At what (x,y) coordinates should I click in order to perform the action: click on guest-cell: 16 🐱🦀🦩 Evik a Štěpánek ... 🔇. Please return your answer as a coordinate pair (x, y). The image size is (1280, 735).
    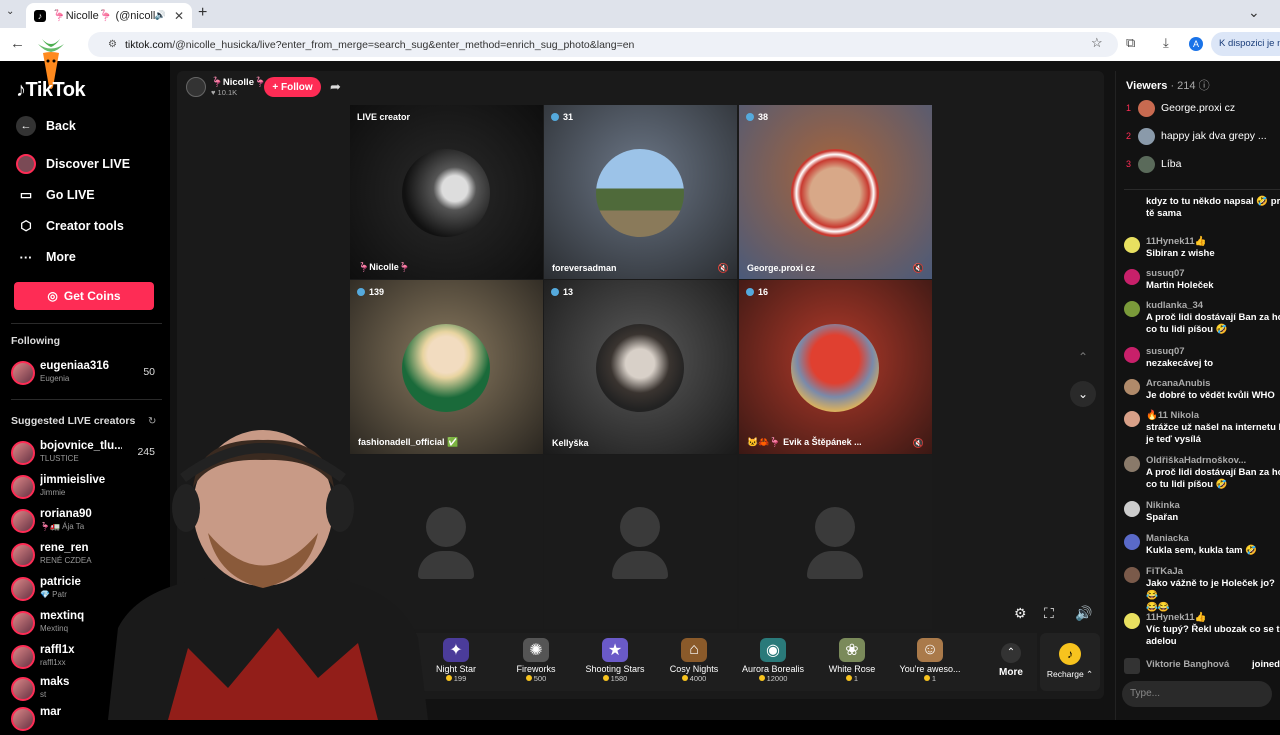
    Looking at the image, I should click on (835, 367).